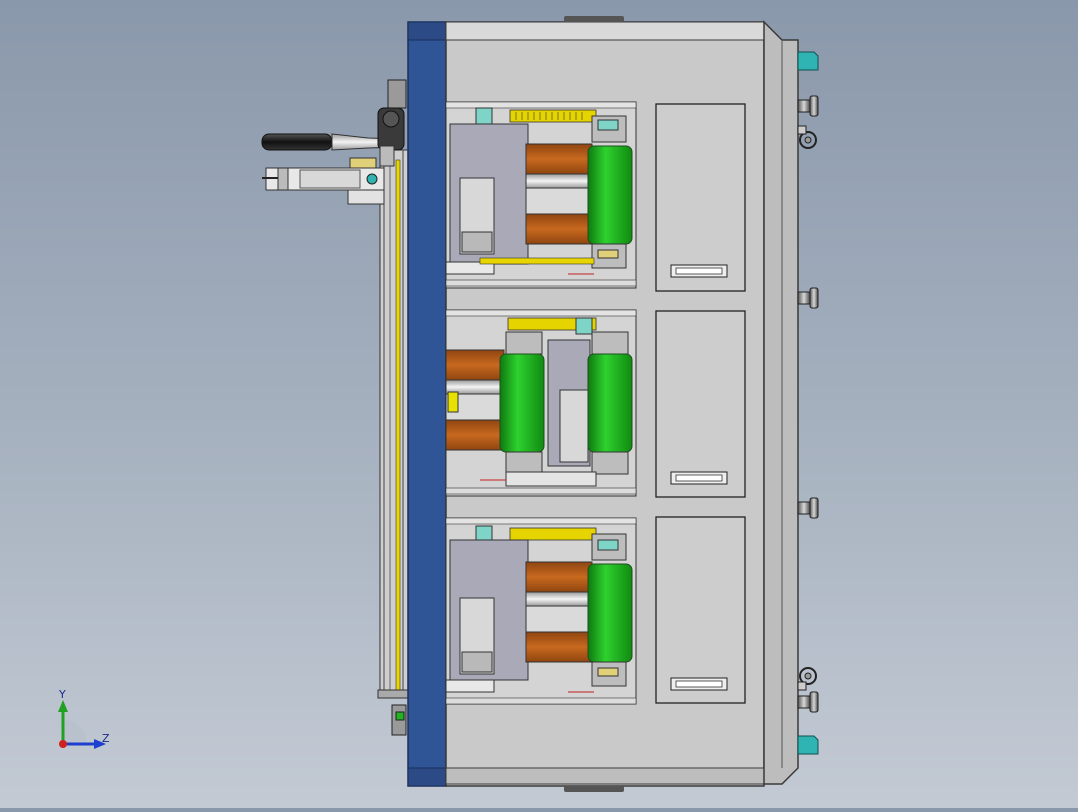 The image size is (1078, 812). I want to click on cylinder-bracket, so click(323, 181).